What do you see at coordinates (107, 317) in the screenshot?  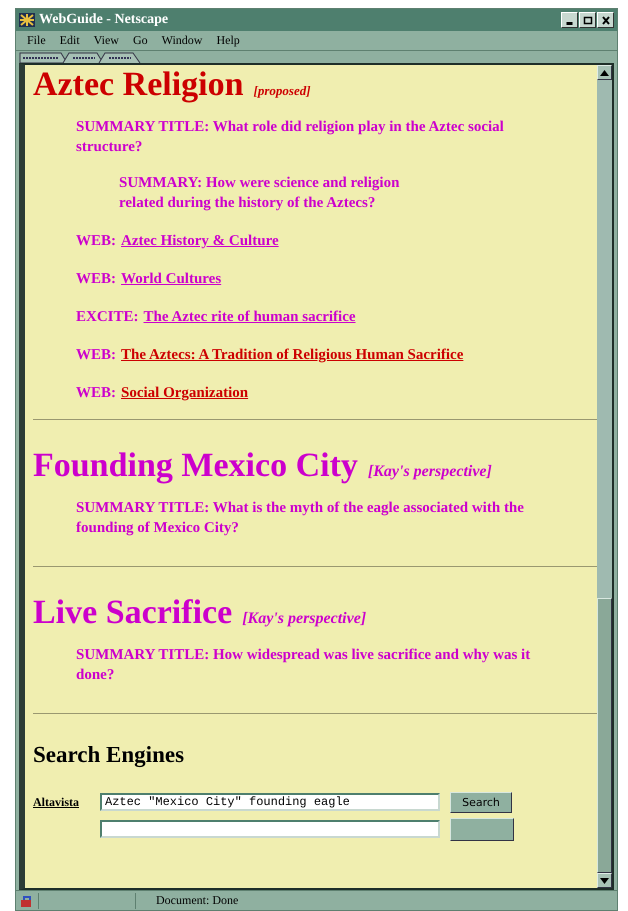 I see `source-label: EXCITE:` at bounding box center [107, 317].